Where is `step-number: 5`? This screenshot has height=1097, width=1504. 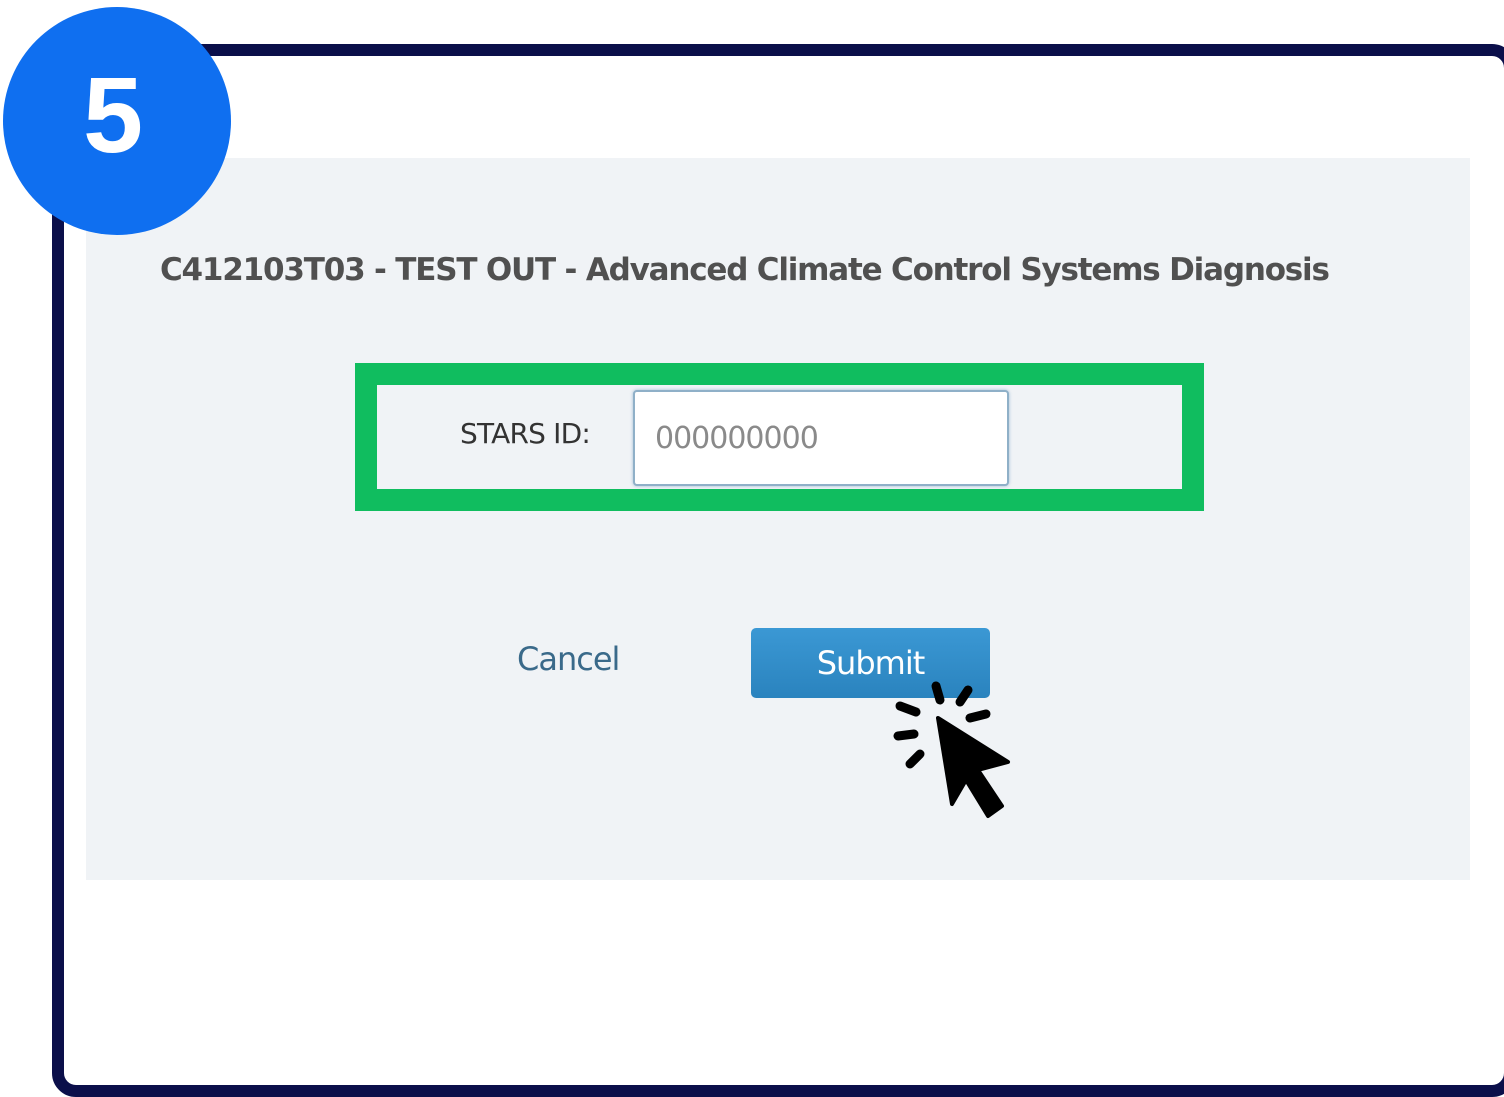
step-number: 5 is located at coordinates (113, 114).